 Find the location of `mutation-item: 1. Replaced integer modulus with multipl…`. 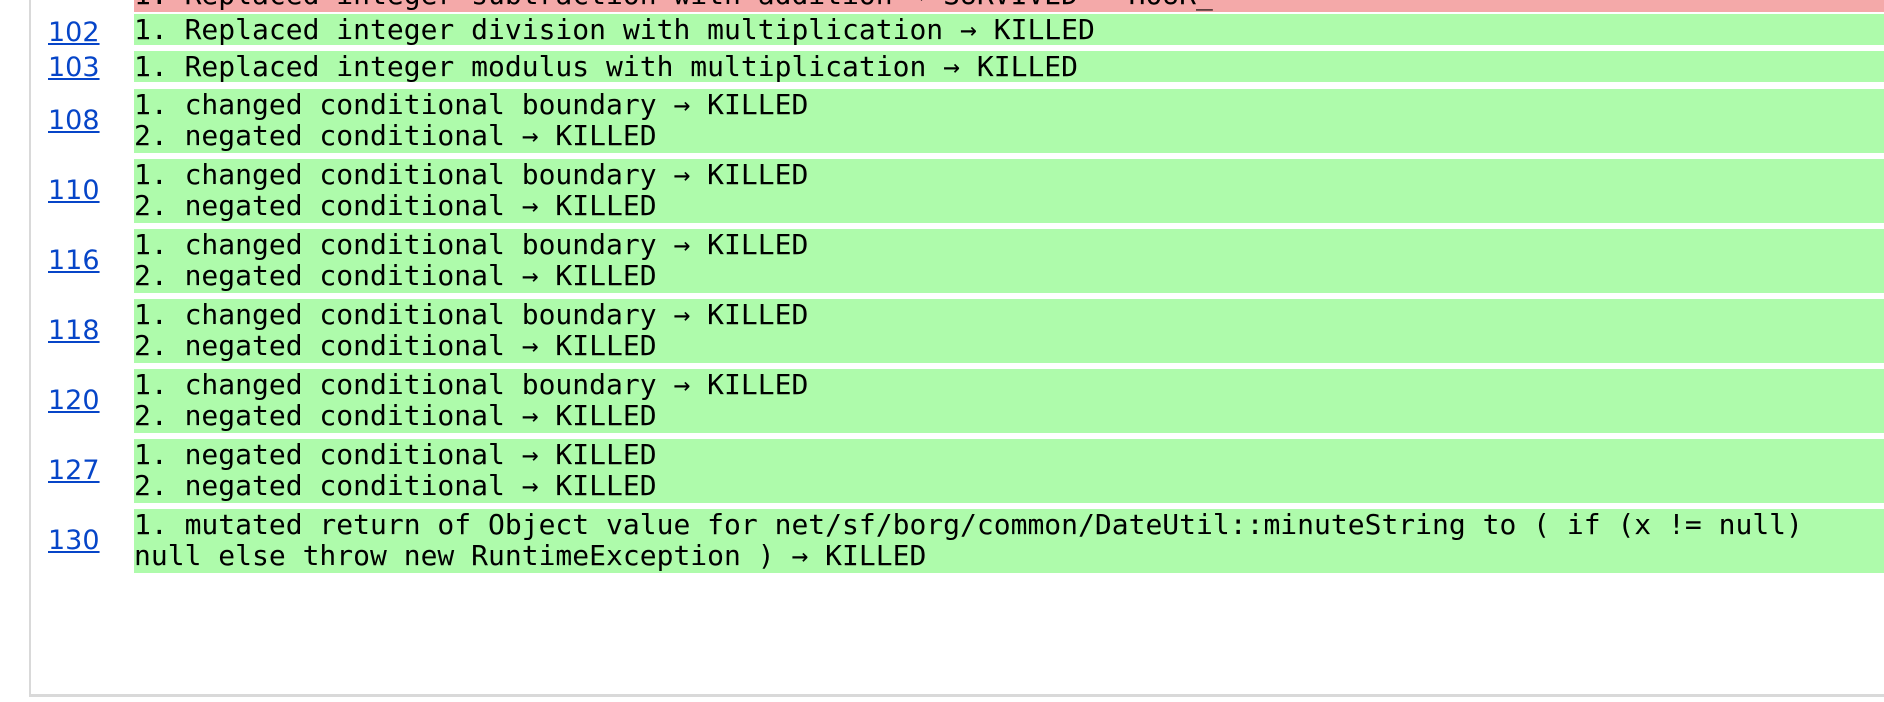

mutation-item: 1. Replaced integer modulus with multipl… is located at coordinates (606, 66).